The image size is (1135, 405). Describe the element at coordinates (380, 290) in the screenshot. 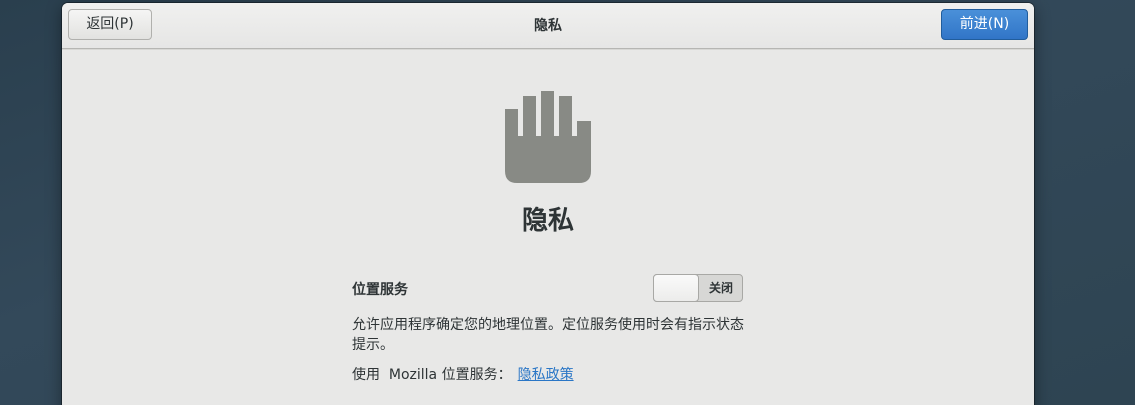

I see `location-services-label: 位置服务` at that location.